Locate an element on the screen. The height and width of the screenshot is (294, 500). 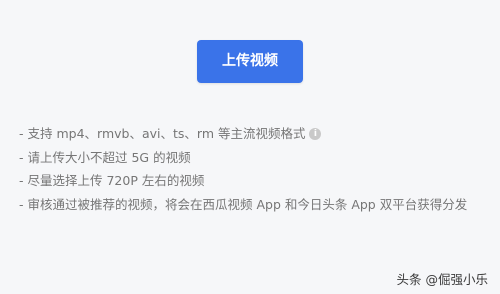
info-icon: i is located at coordinates (315, 133).